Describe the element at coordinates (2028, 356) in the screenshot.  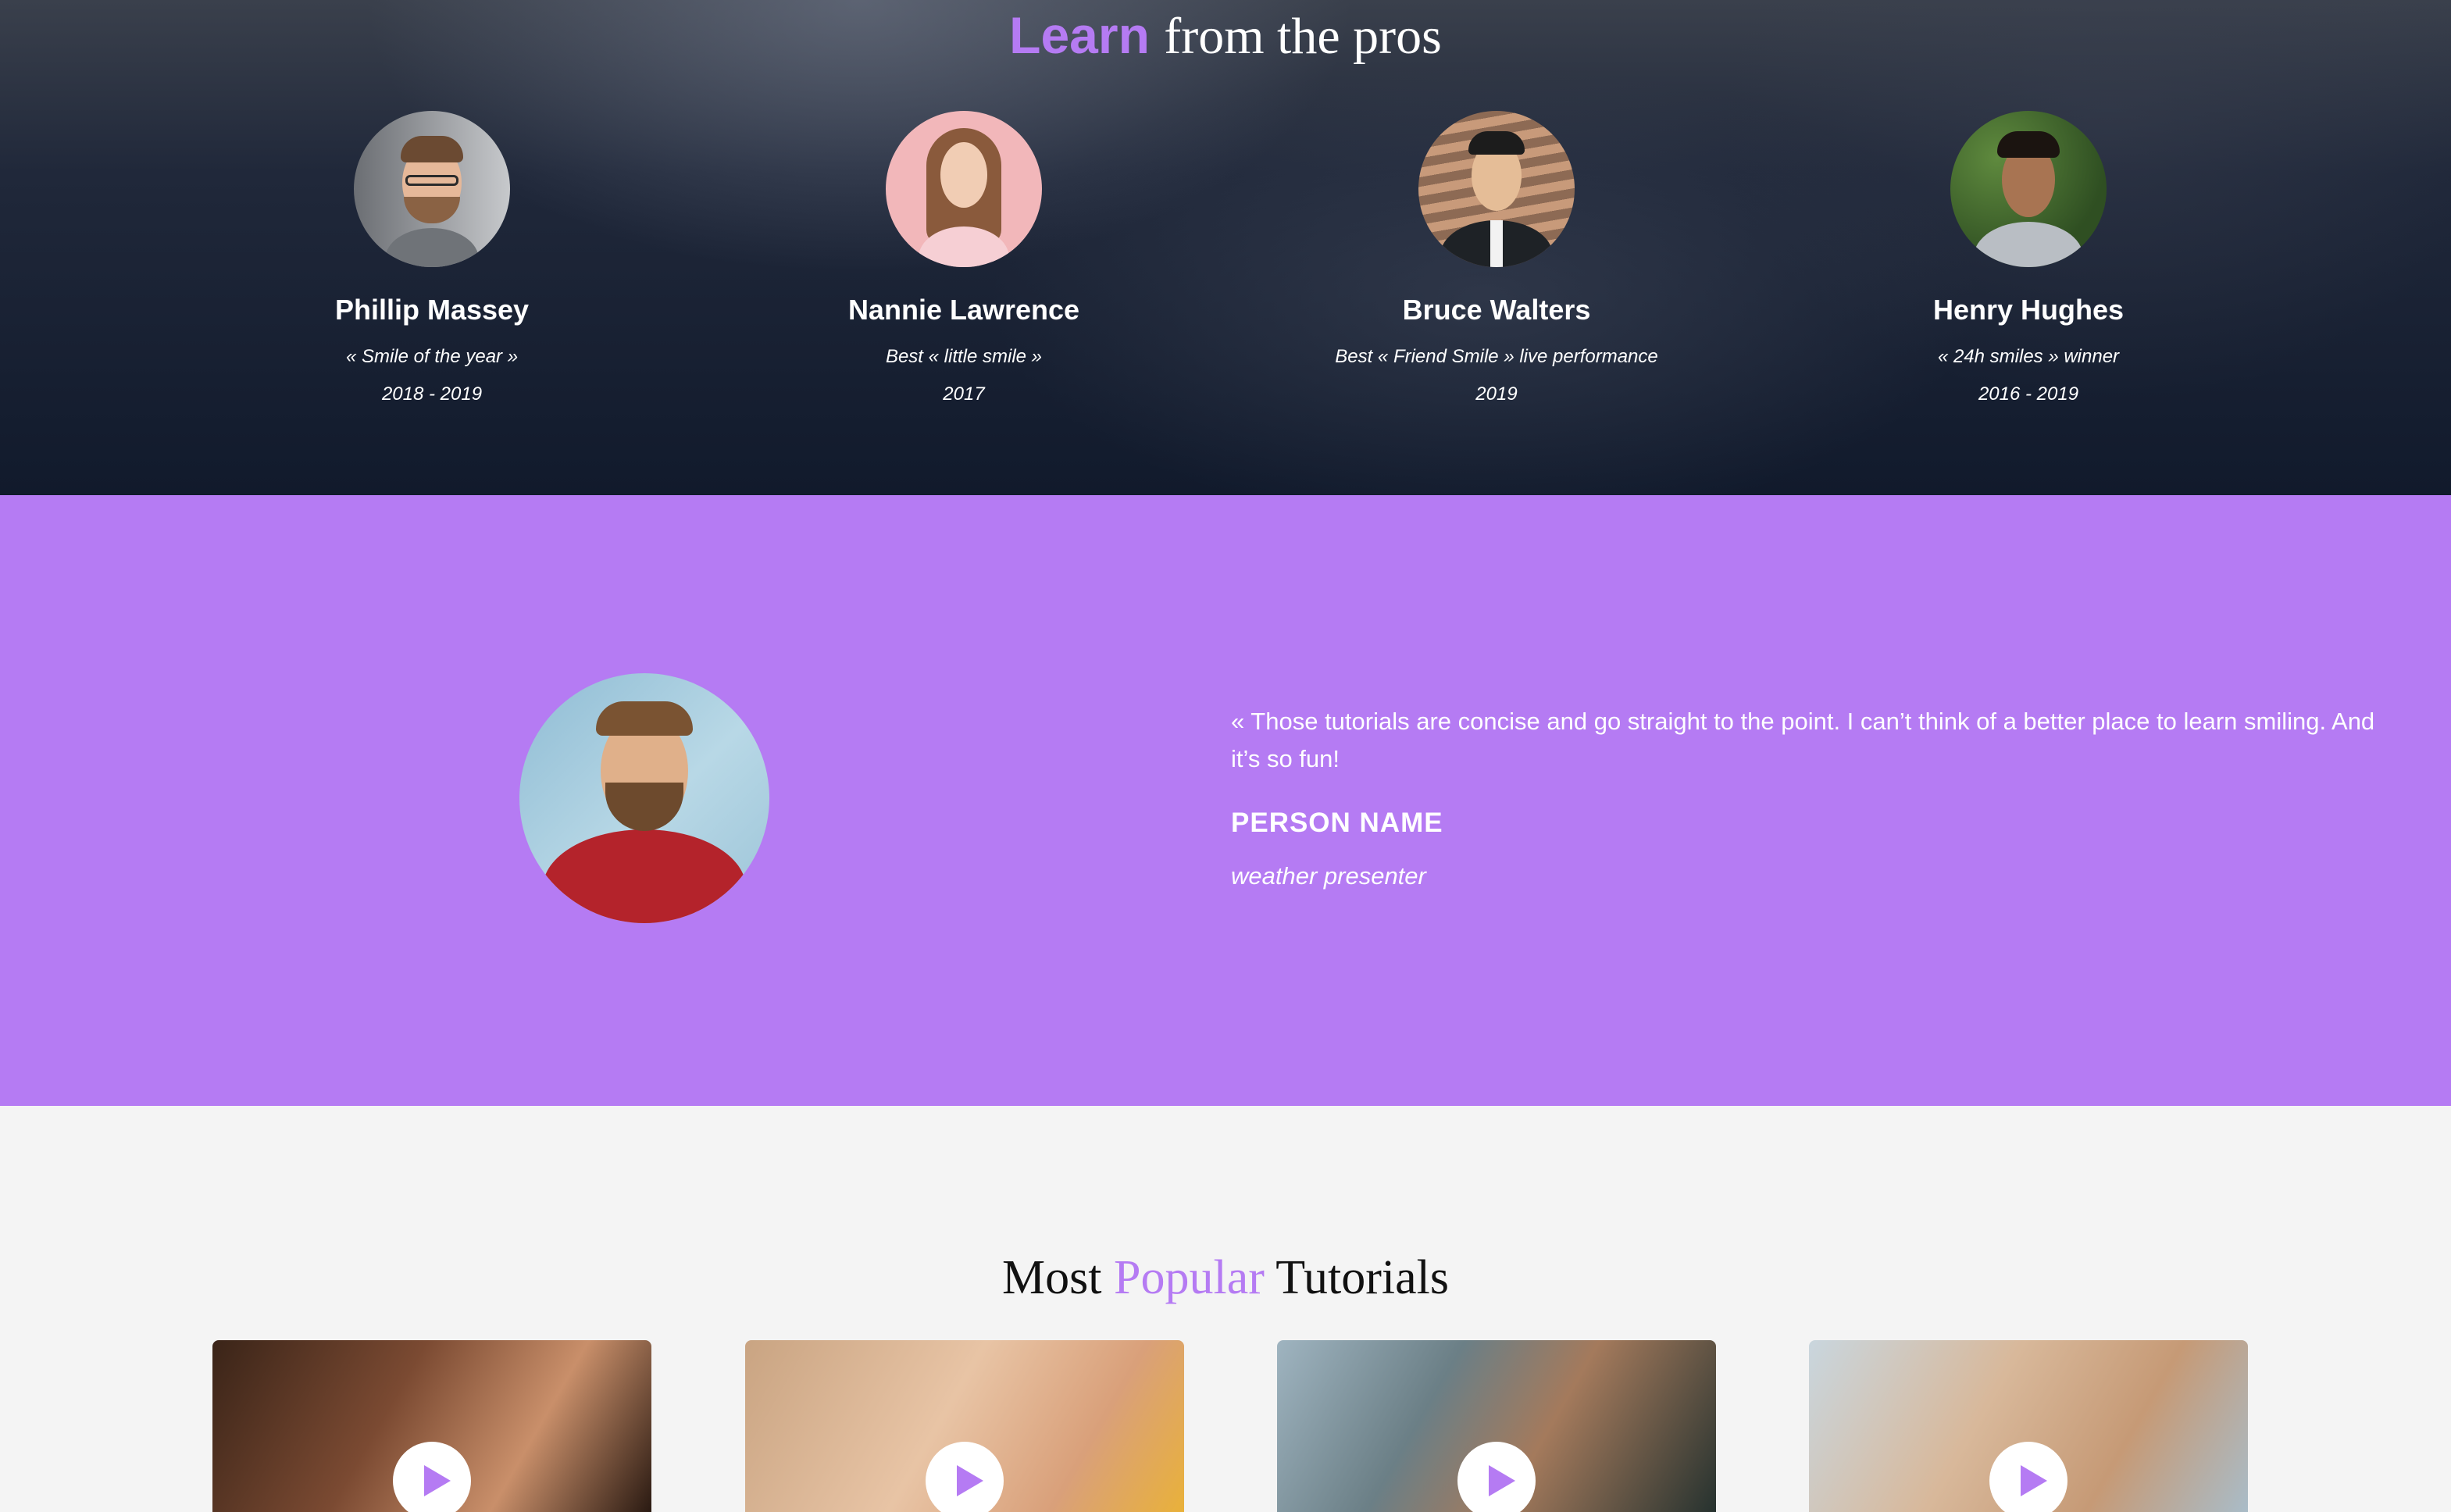
I see `pro-award: « 24h smiles » winner` at that location.